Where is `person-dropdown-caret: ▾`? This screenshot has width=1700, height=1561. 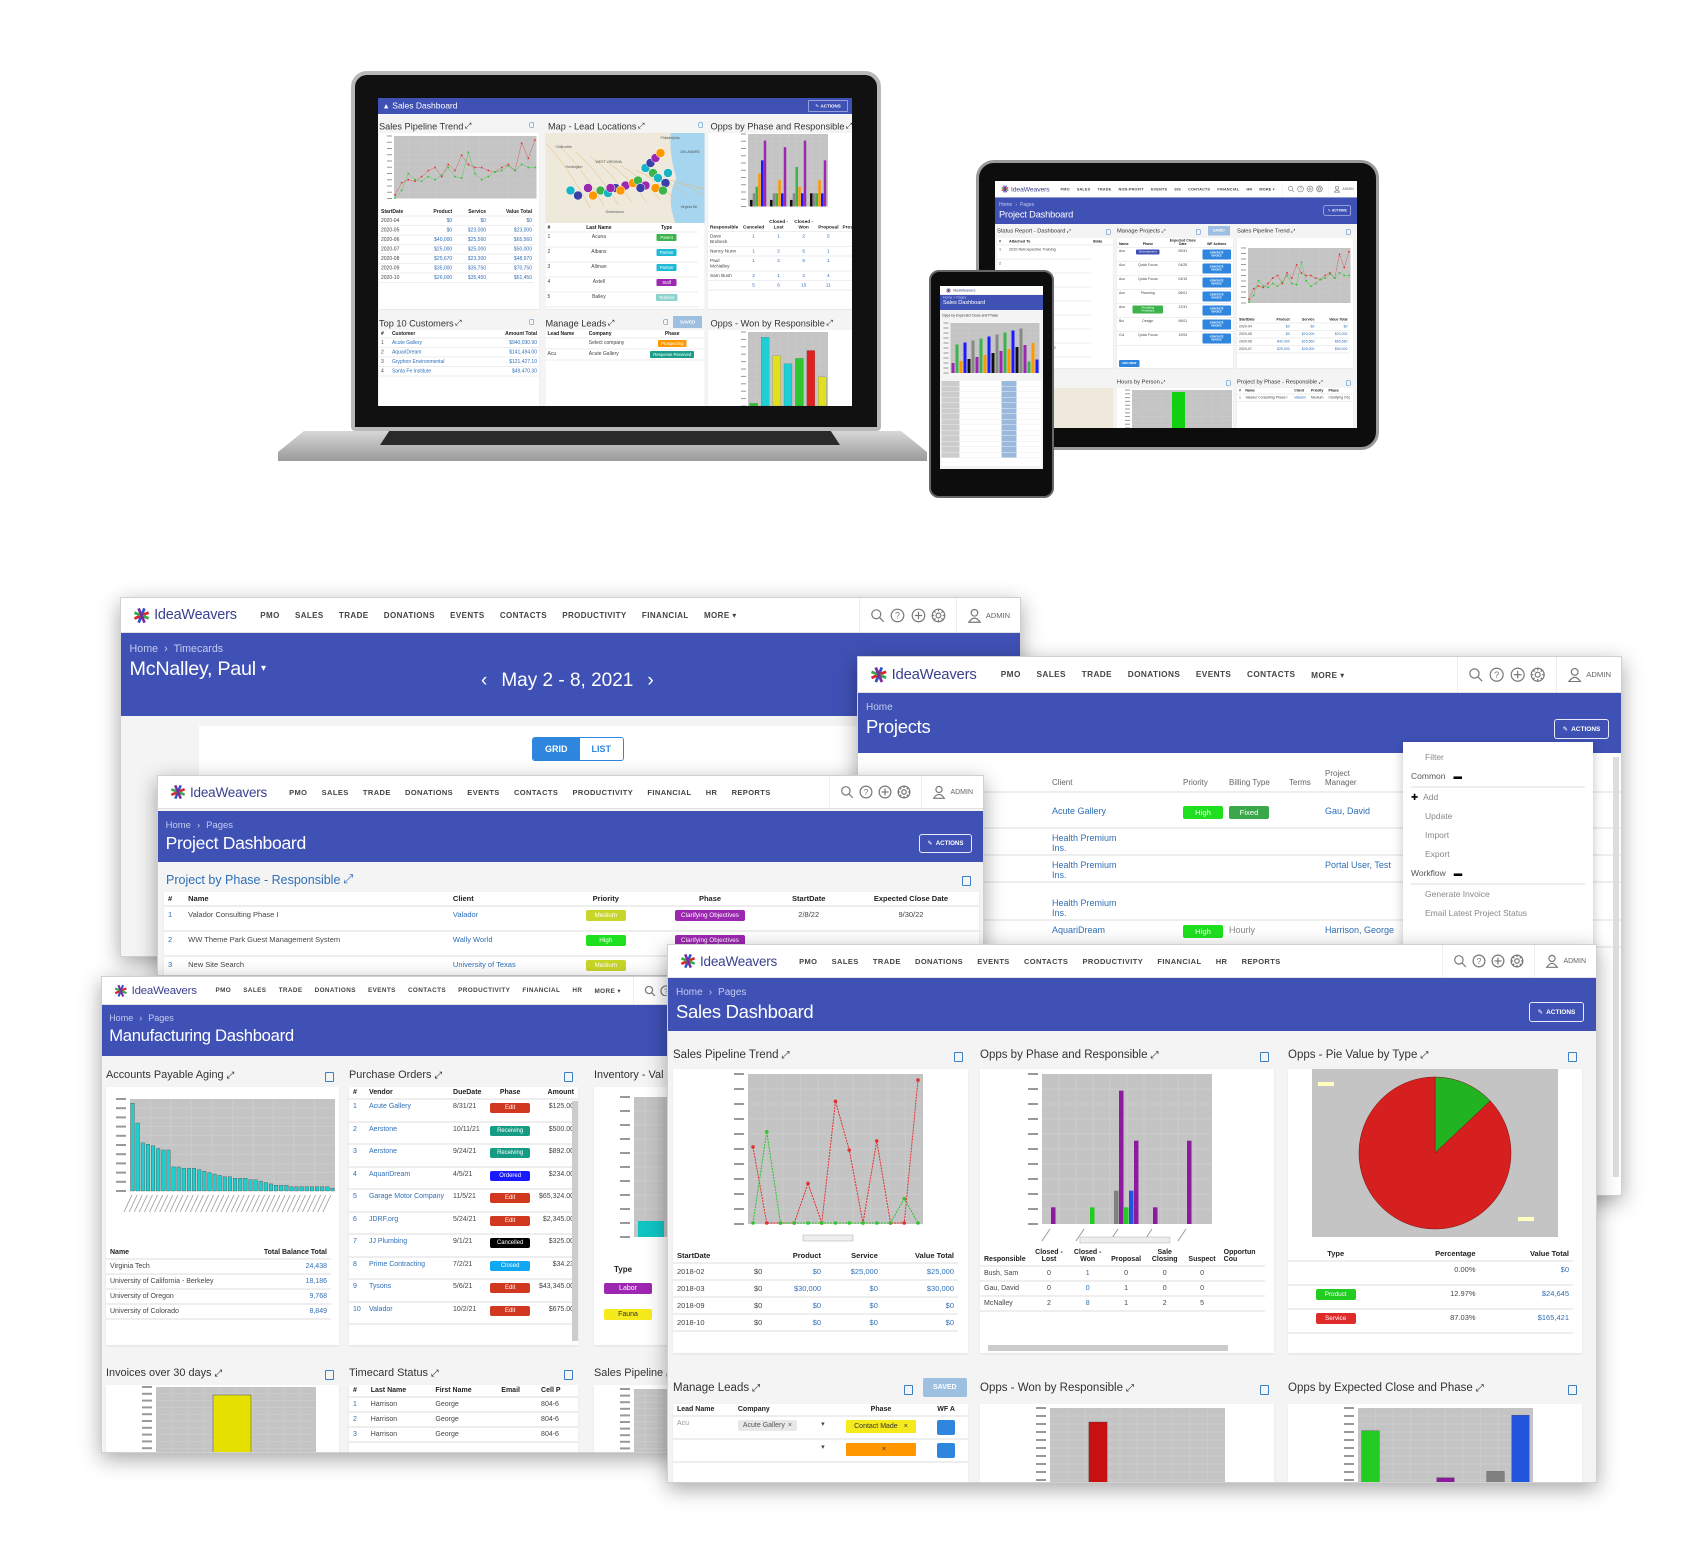 person-dropdown-caret: ▾ is located at coordinates (263, 668).